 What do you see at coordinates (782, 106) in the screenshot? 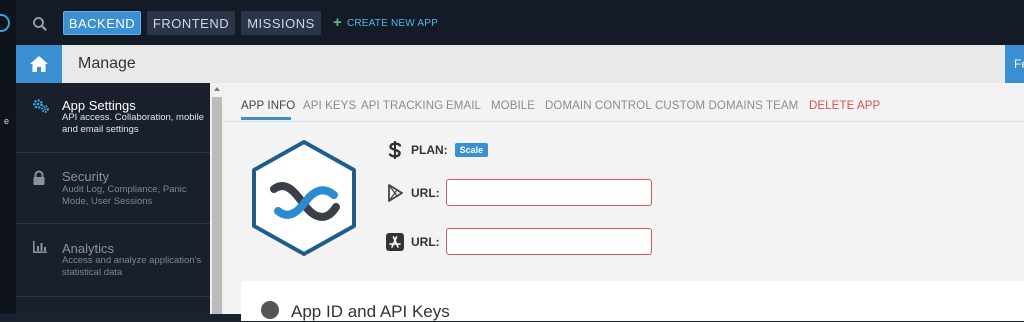
I see `tab-team: TEAM` at bounding box center [782, 106].